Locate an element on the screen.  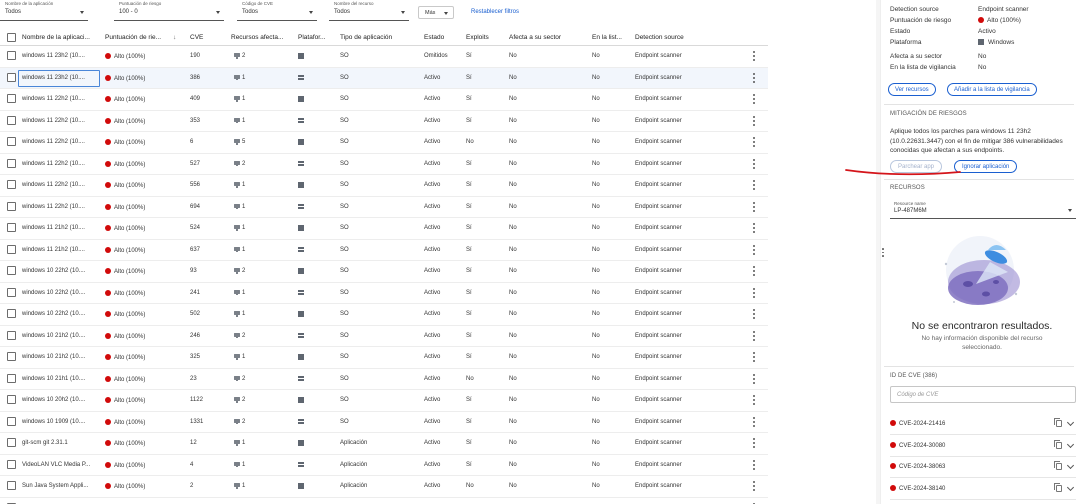
cve-list-item: CVE-2024-38140 is located at coordinates (983, 489).